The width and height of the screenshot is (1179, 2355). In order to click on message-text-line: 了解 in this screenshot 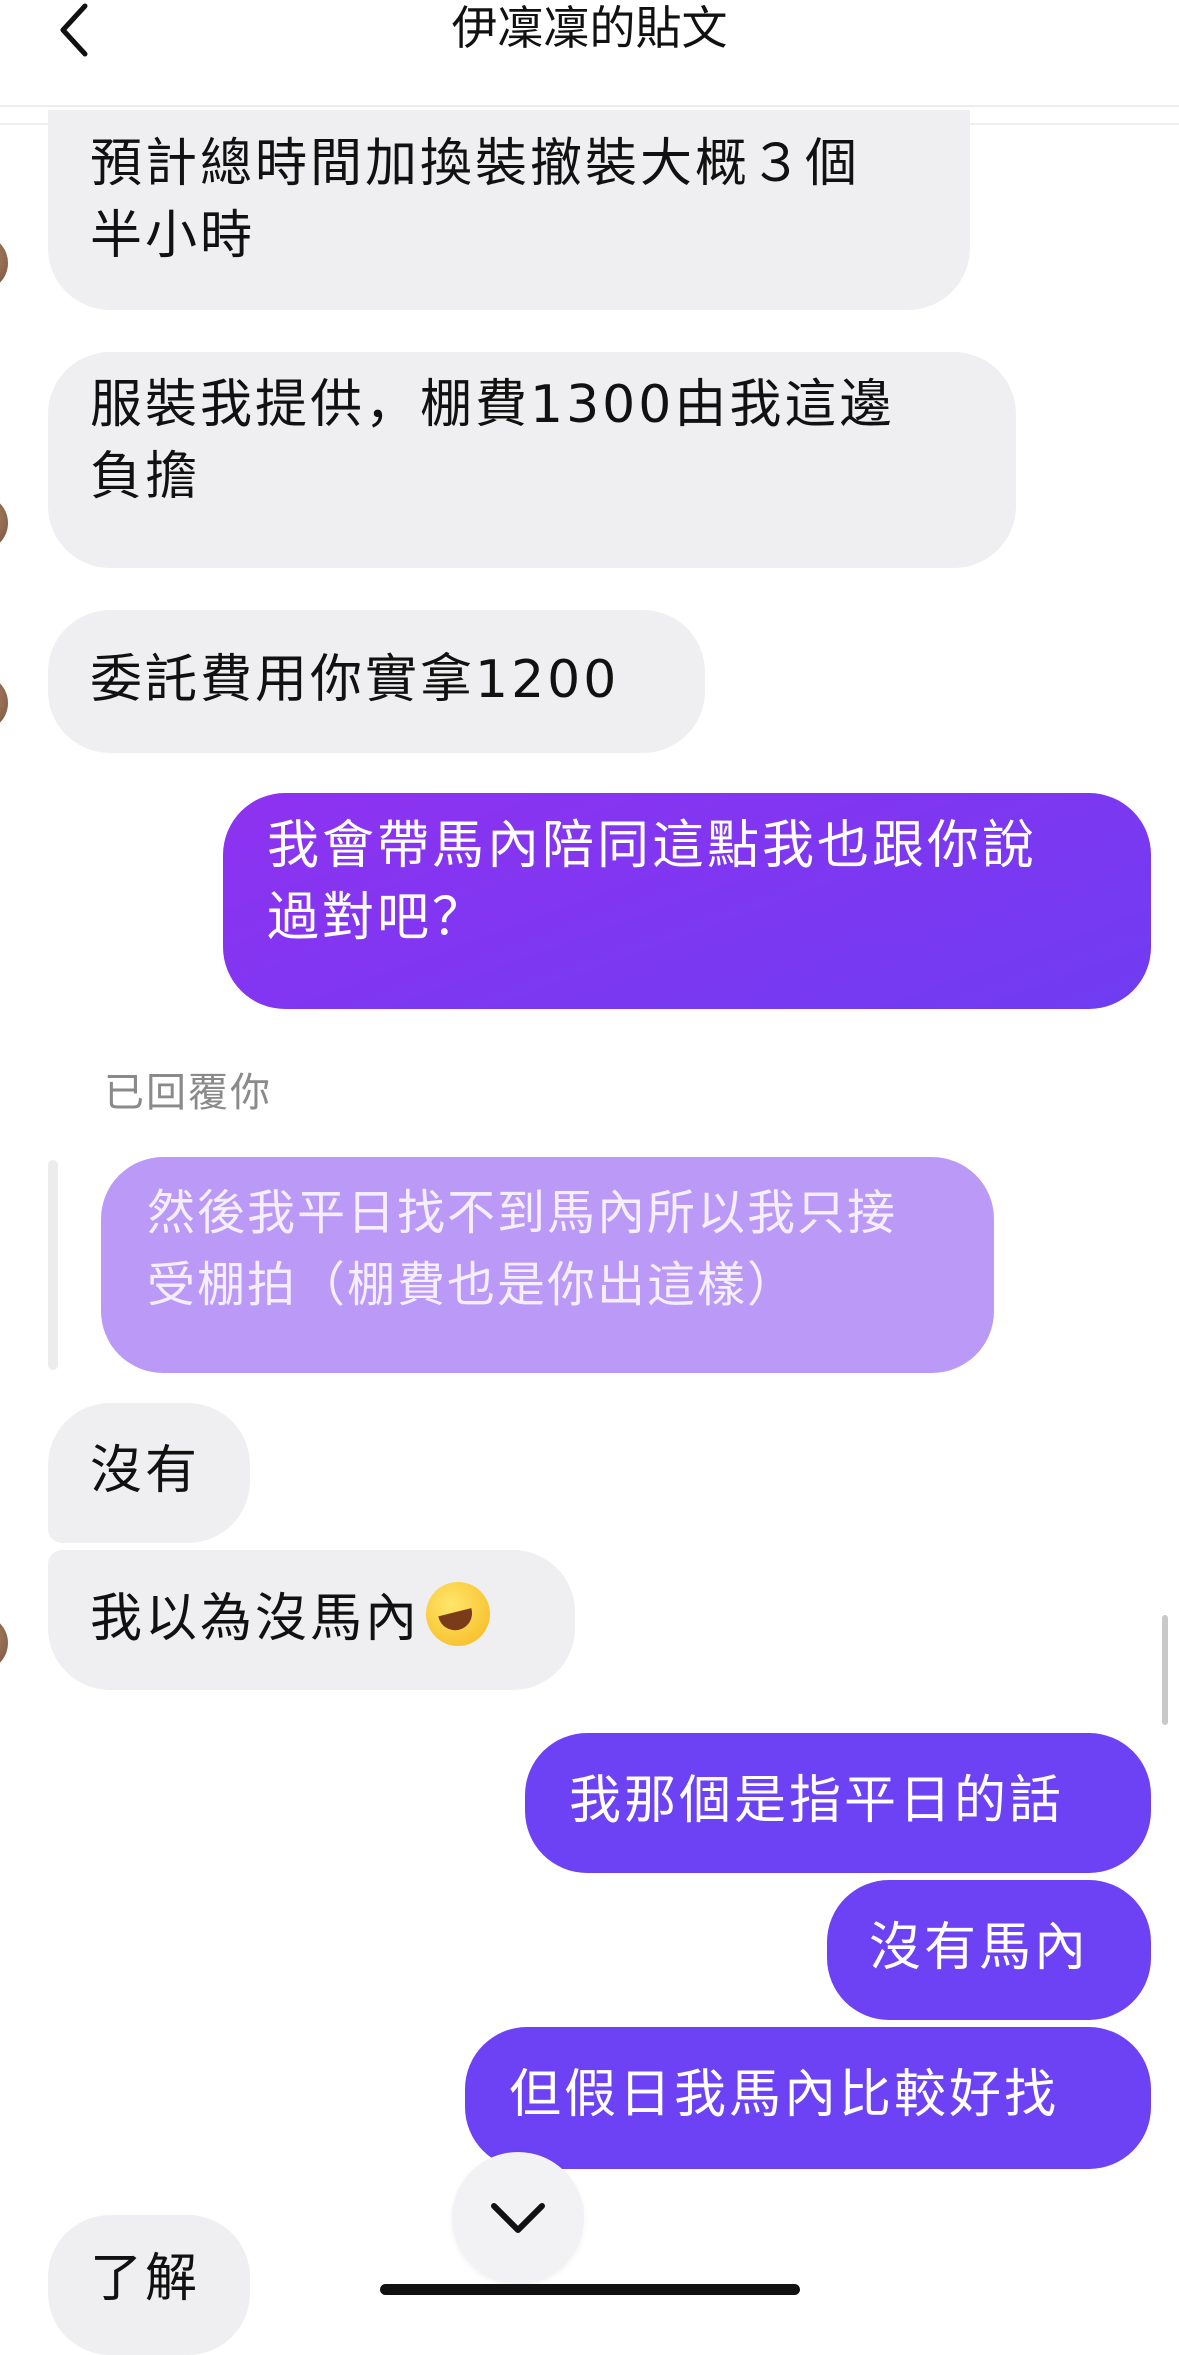, I will do `click(145, 2279)`.